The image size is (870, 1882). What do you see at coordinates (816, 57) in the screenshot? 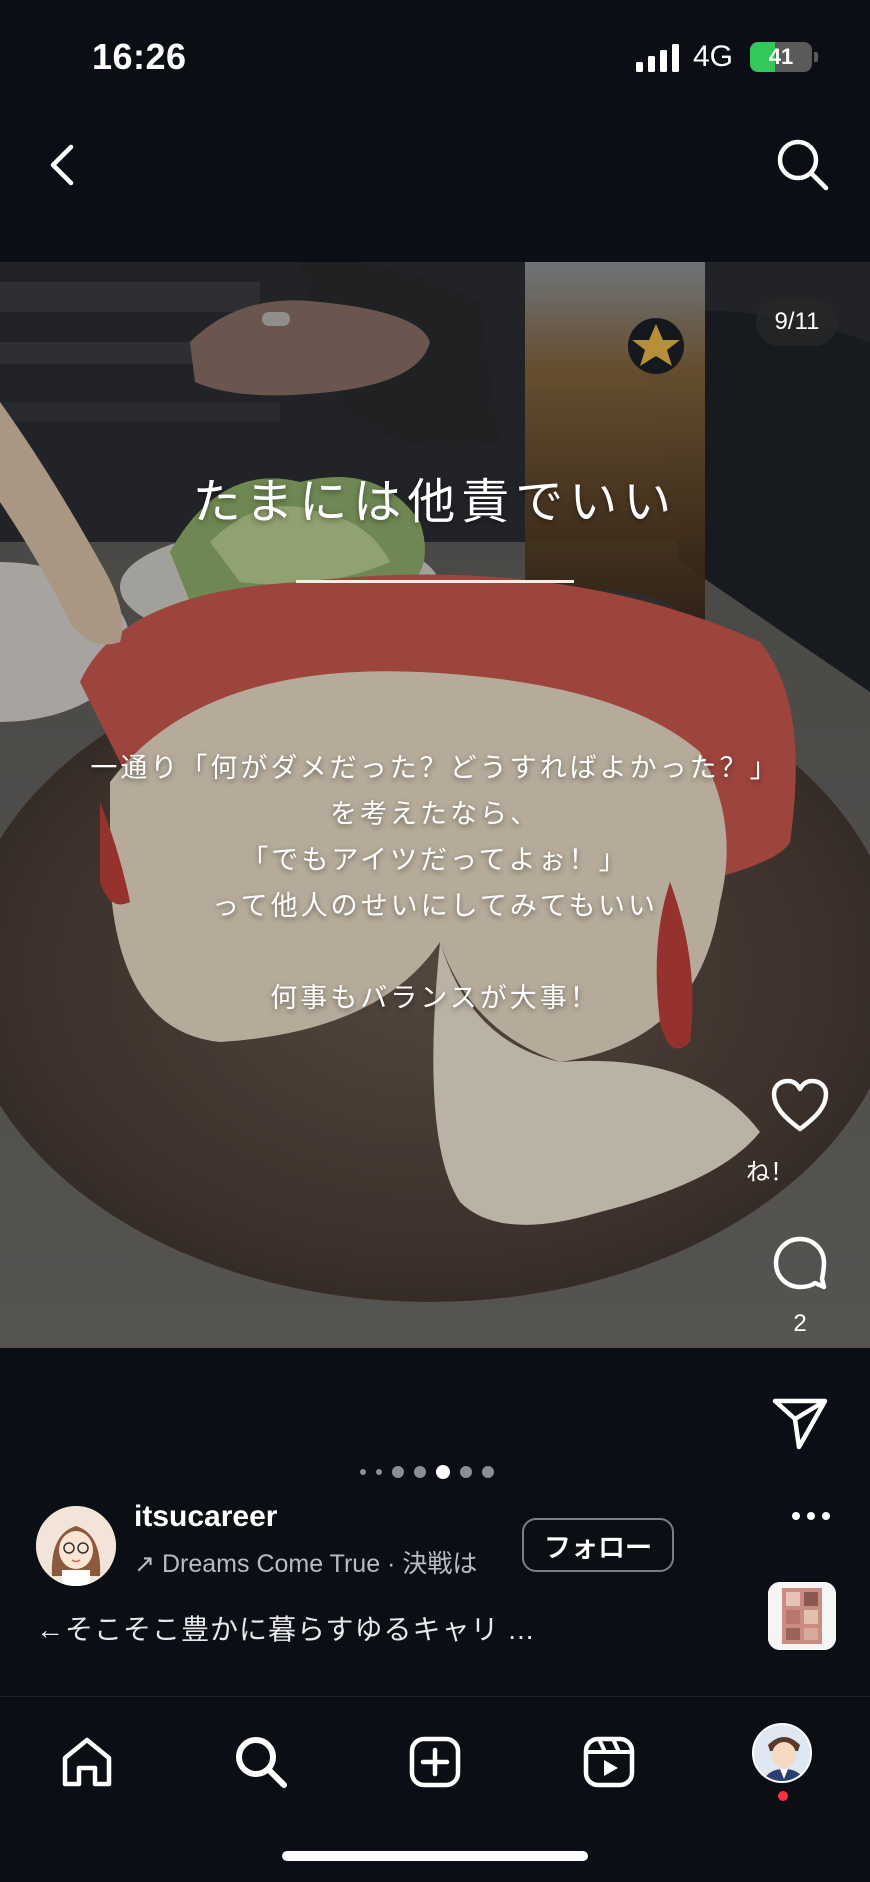
I see `battery-cap` at bounding box center [816, 57].